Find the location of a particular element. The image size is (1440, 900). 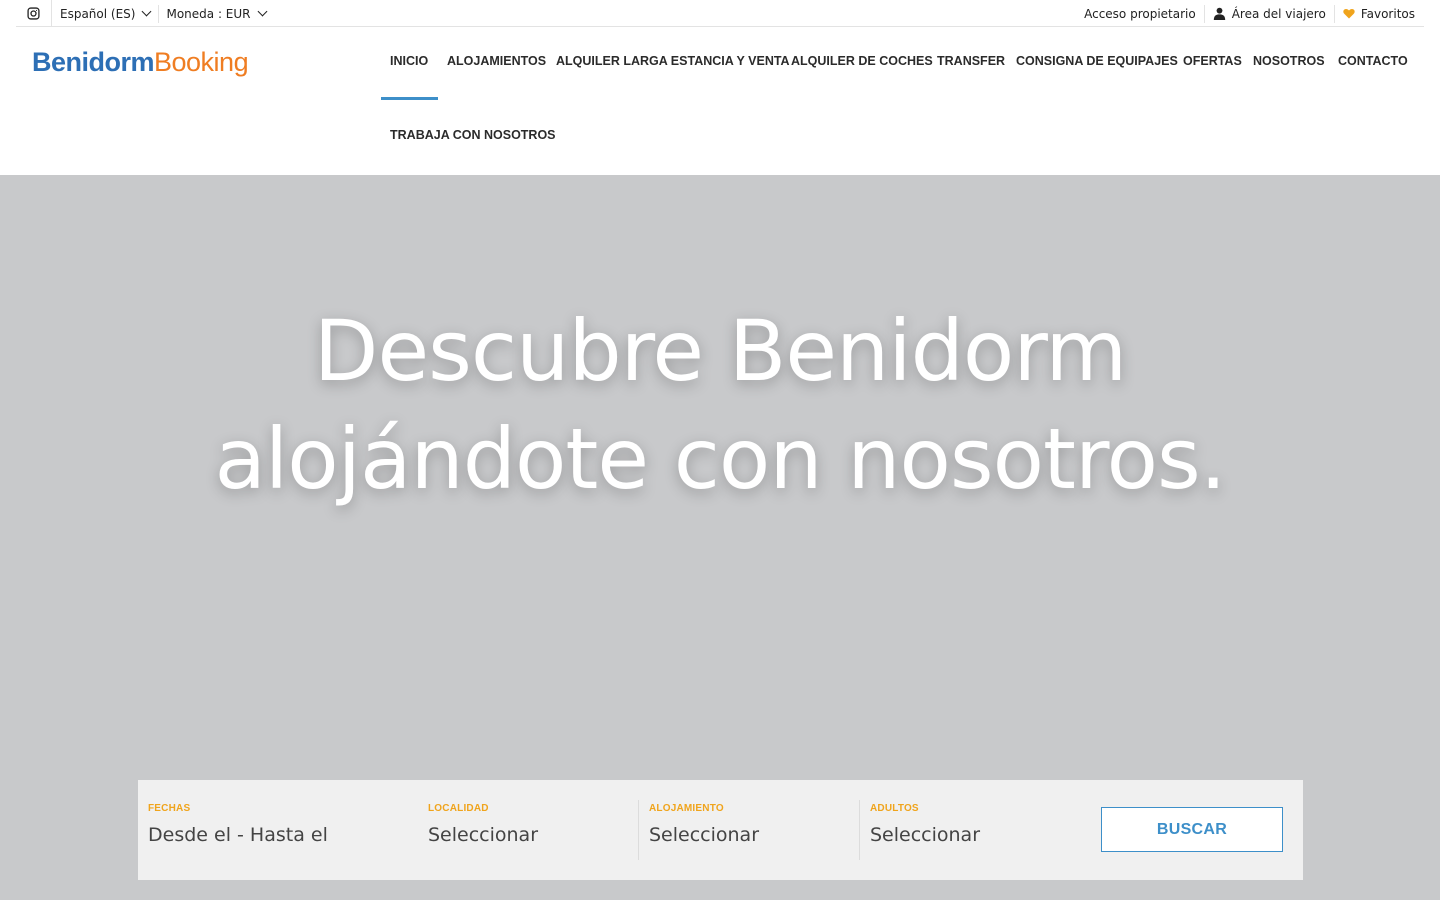

location-label: LOCALIDAD is located at coordinates (458, 808).